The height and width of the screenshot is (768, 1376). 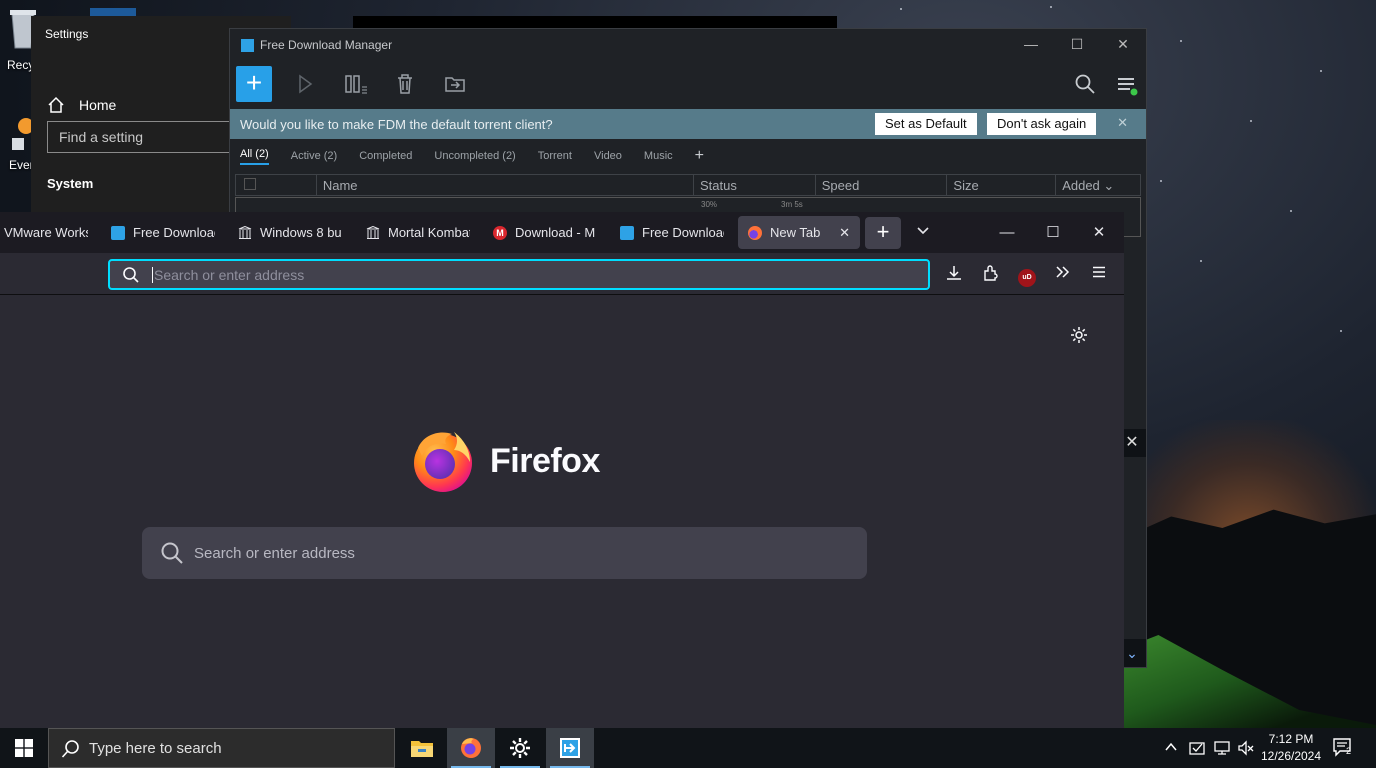 I want to click on pause-all-icon, so click(x=356, y=85).